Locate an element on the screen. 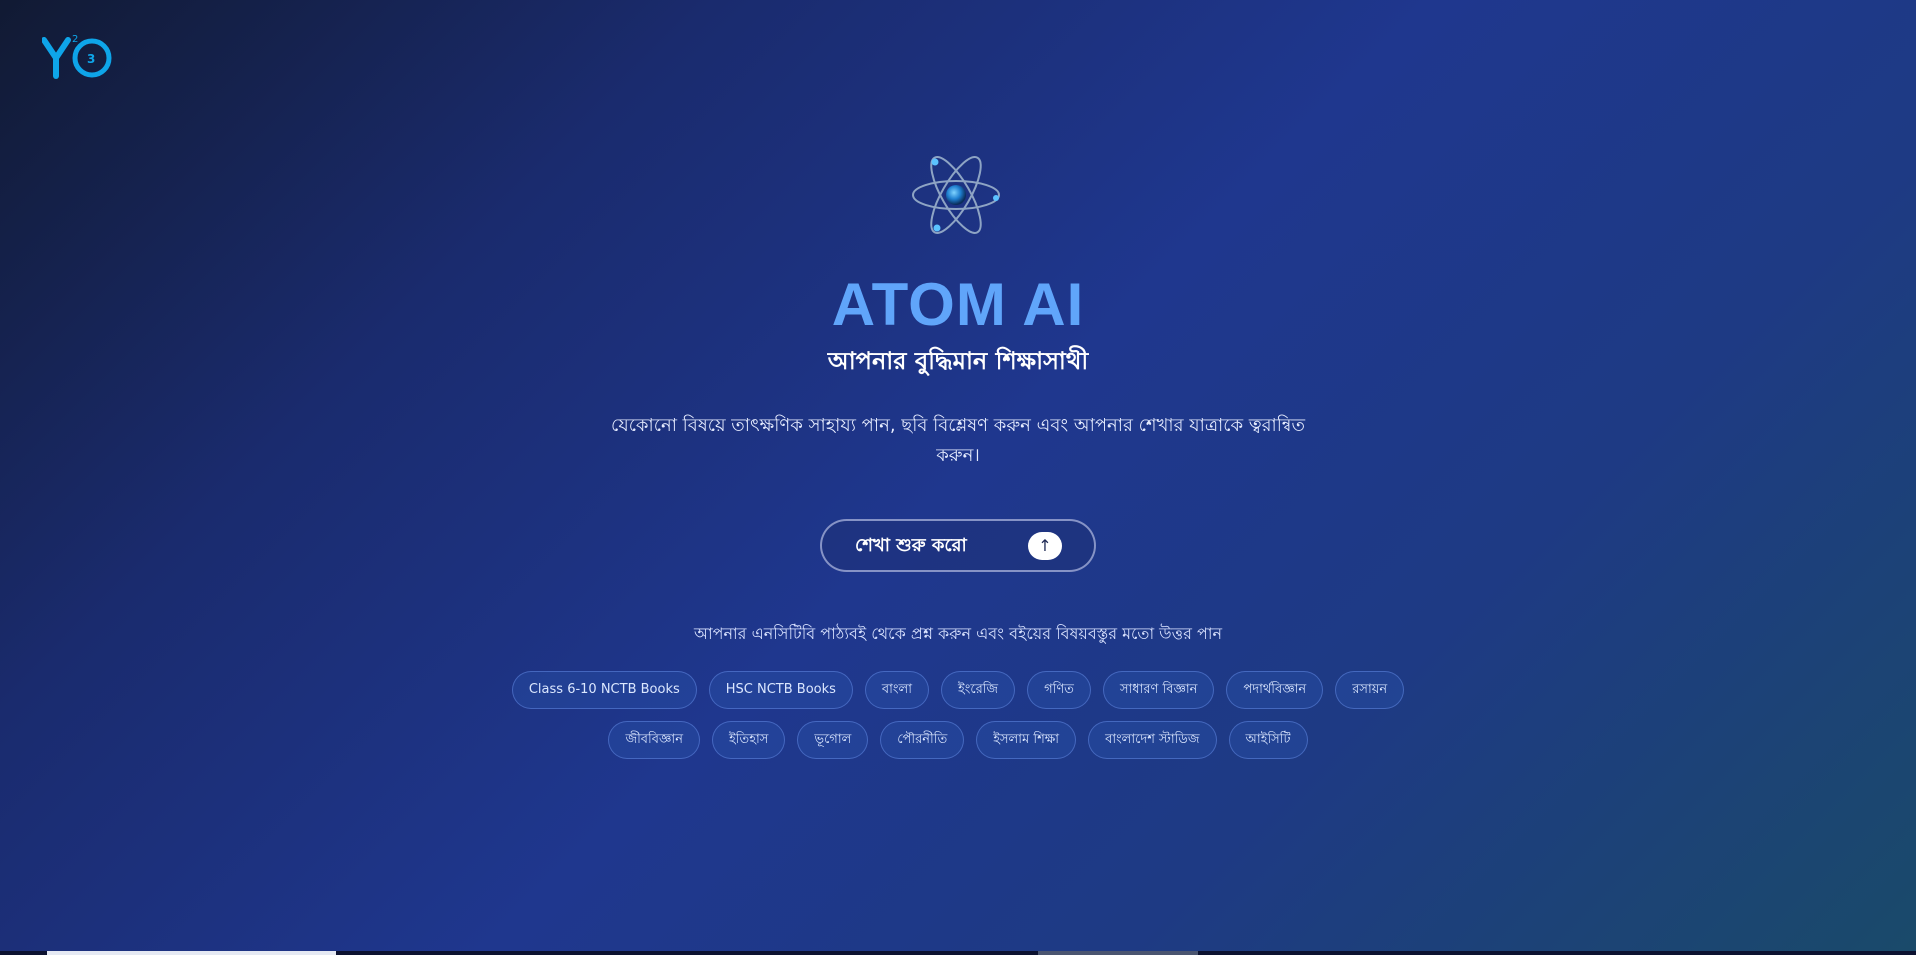 Image resolution: width=1916 pixels, height=955 pixels. chip-class-6-10-nctb-books: Class 6-10 NCTB Books is located at coordinates (604, 690).